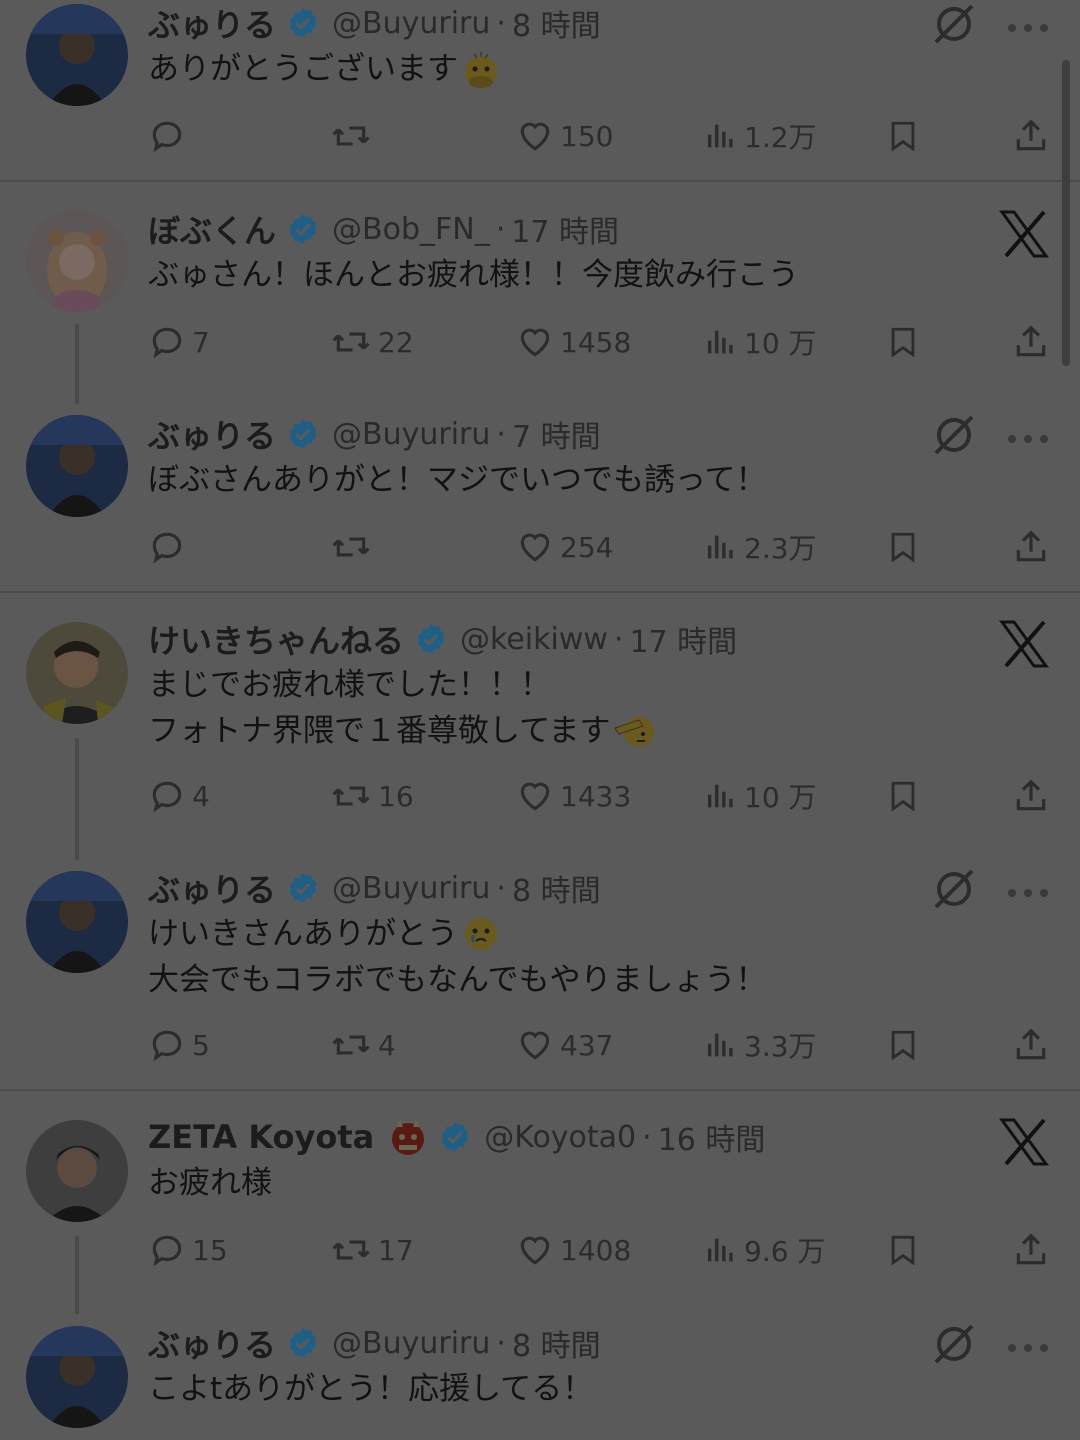 The height and width of the screenshot is (1440, 1080). I want to click on views-button: 2.3万, so click(760, 547).